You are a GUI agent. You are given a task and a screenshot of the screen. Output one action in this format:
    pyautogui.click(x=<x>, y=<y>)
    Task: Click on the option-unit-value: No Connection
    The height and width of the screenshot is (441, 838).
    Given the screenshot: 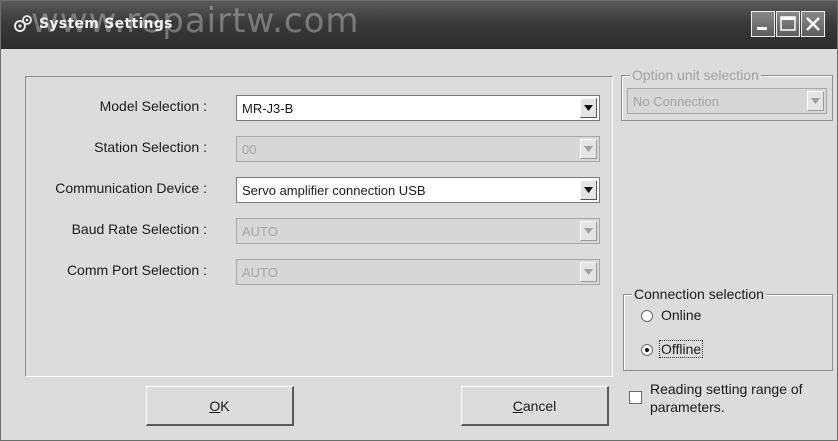 What is the action you would take?
    pyautogui.click(x=676, y=101)
    